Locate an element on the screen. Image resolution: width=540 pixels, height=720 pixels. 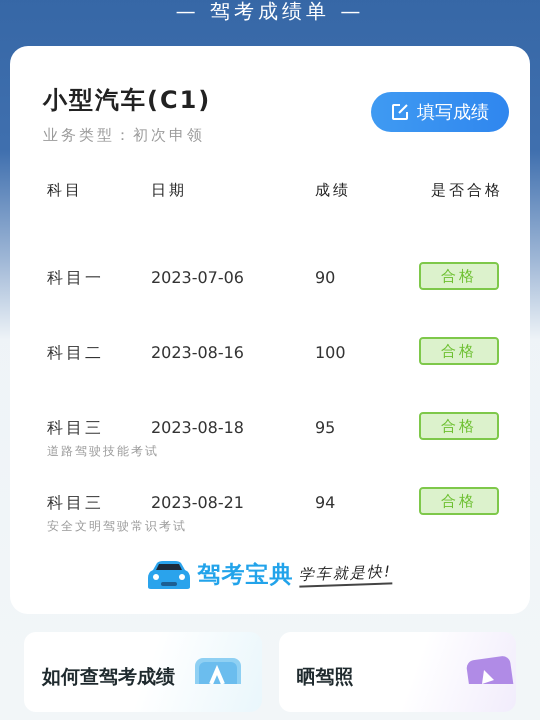
subject-name: 科目二 is located at coordinates (76, 353).